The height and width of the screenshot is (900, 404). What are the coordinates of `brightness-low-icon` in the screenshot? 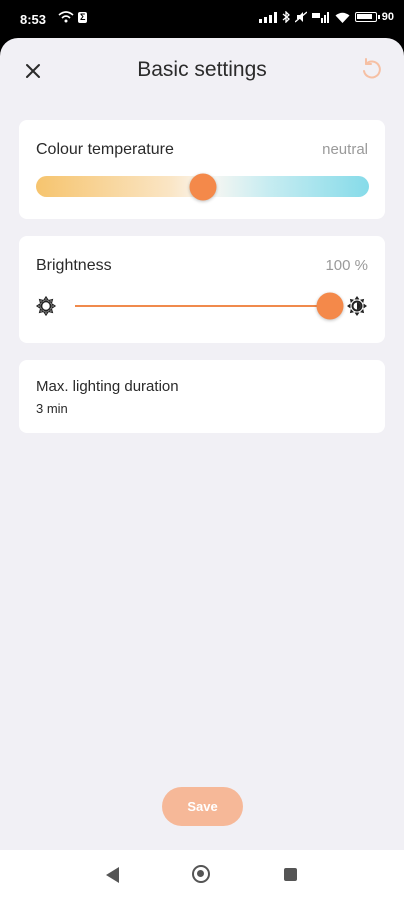 It's located at (46, 306).